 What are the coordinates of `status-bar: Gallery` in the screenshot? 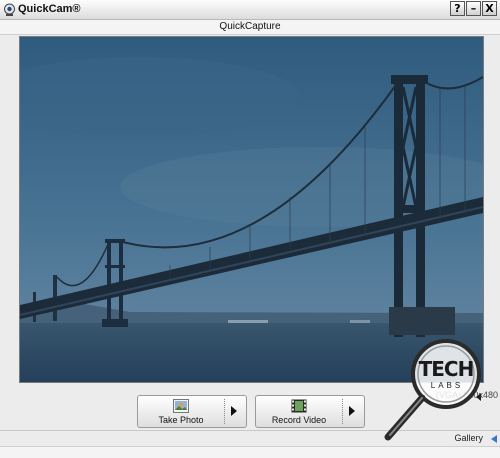 It's located at (250, 444).